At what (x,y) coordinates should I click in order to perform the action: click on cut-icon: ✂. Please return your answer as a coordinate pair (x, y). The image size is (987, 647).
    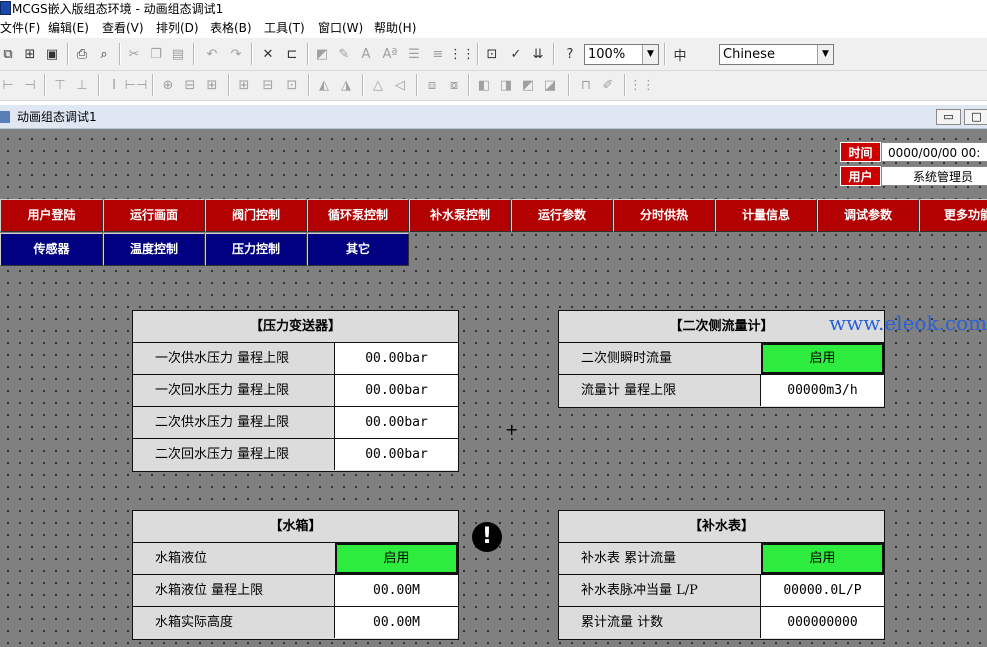
    Looking at the image, I should click on (134, 54).